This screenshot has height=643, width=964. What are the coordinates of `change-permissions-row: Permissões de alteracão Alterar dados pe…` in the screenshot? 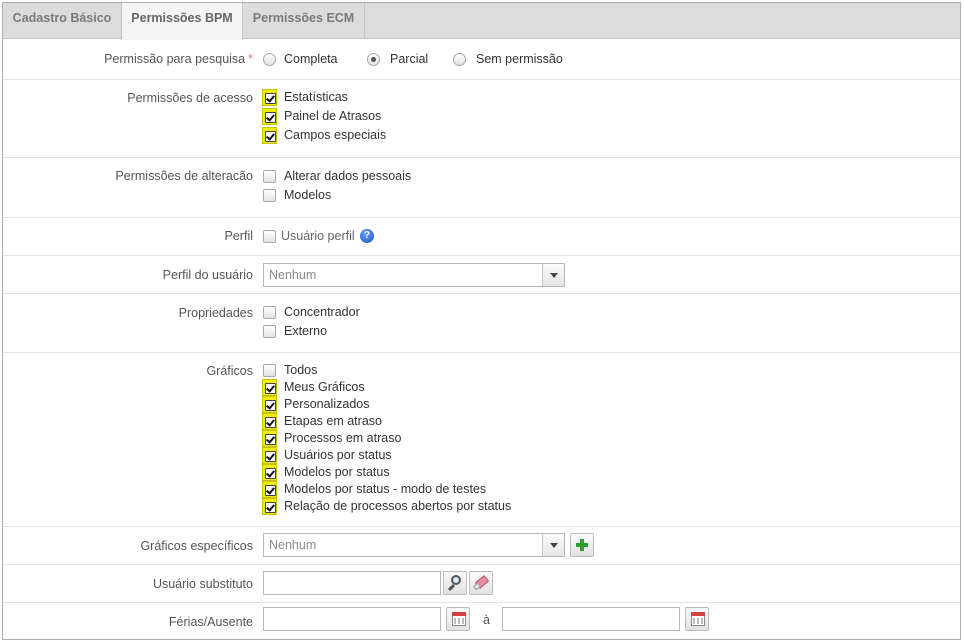 It's located at (481, 188).